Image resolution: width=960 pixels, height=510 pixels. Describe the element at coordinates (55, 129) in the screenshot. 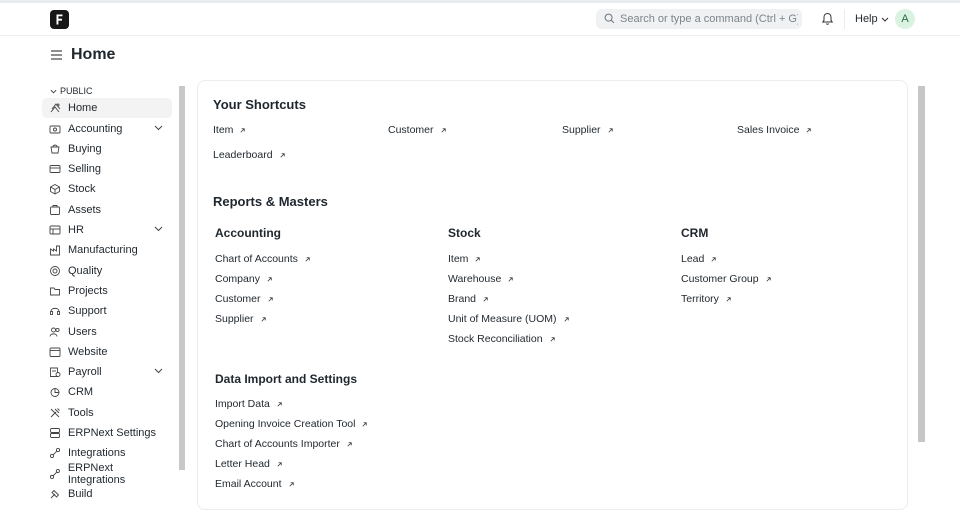

I see `accounting-icon` at that location.